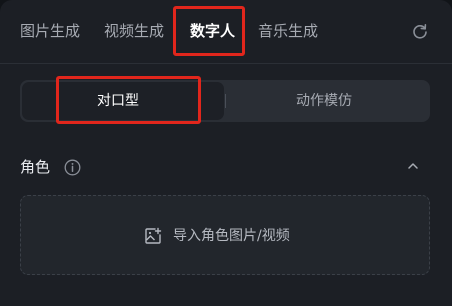  I want to click on role-section-title: 角色, so click(35, 167).